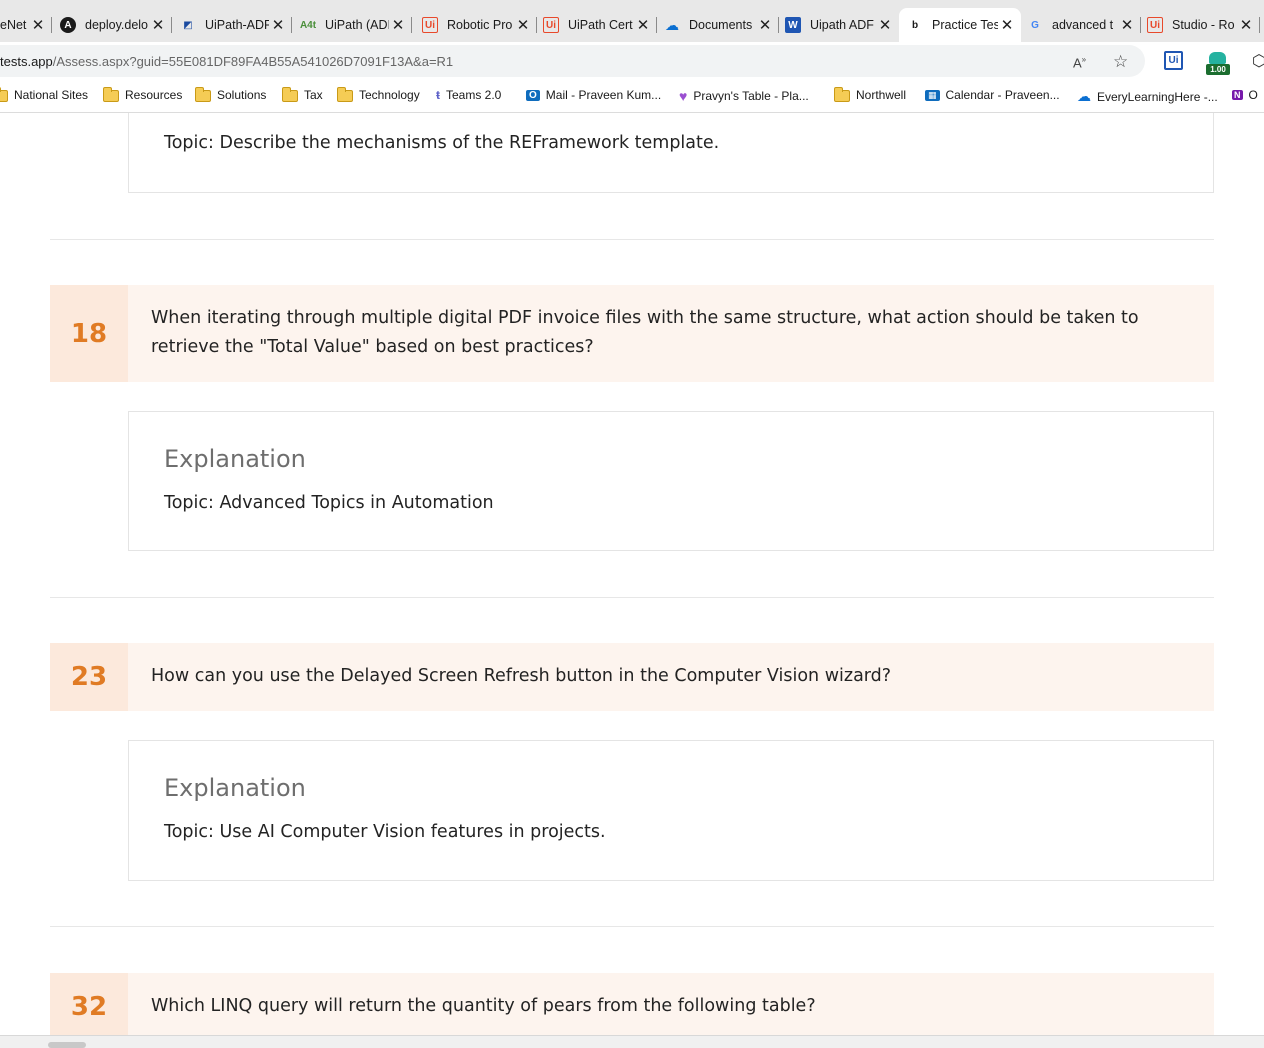 The width and height of the screenshot is (1264, 1048). I want to click on tab-title: UiPath Cert, so click(600, 25).